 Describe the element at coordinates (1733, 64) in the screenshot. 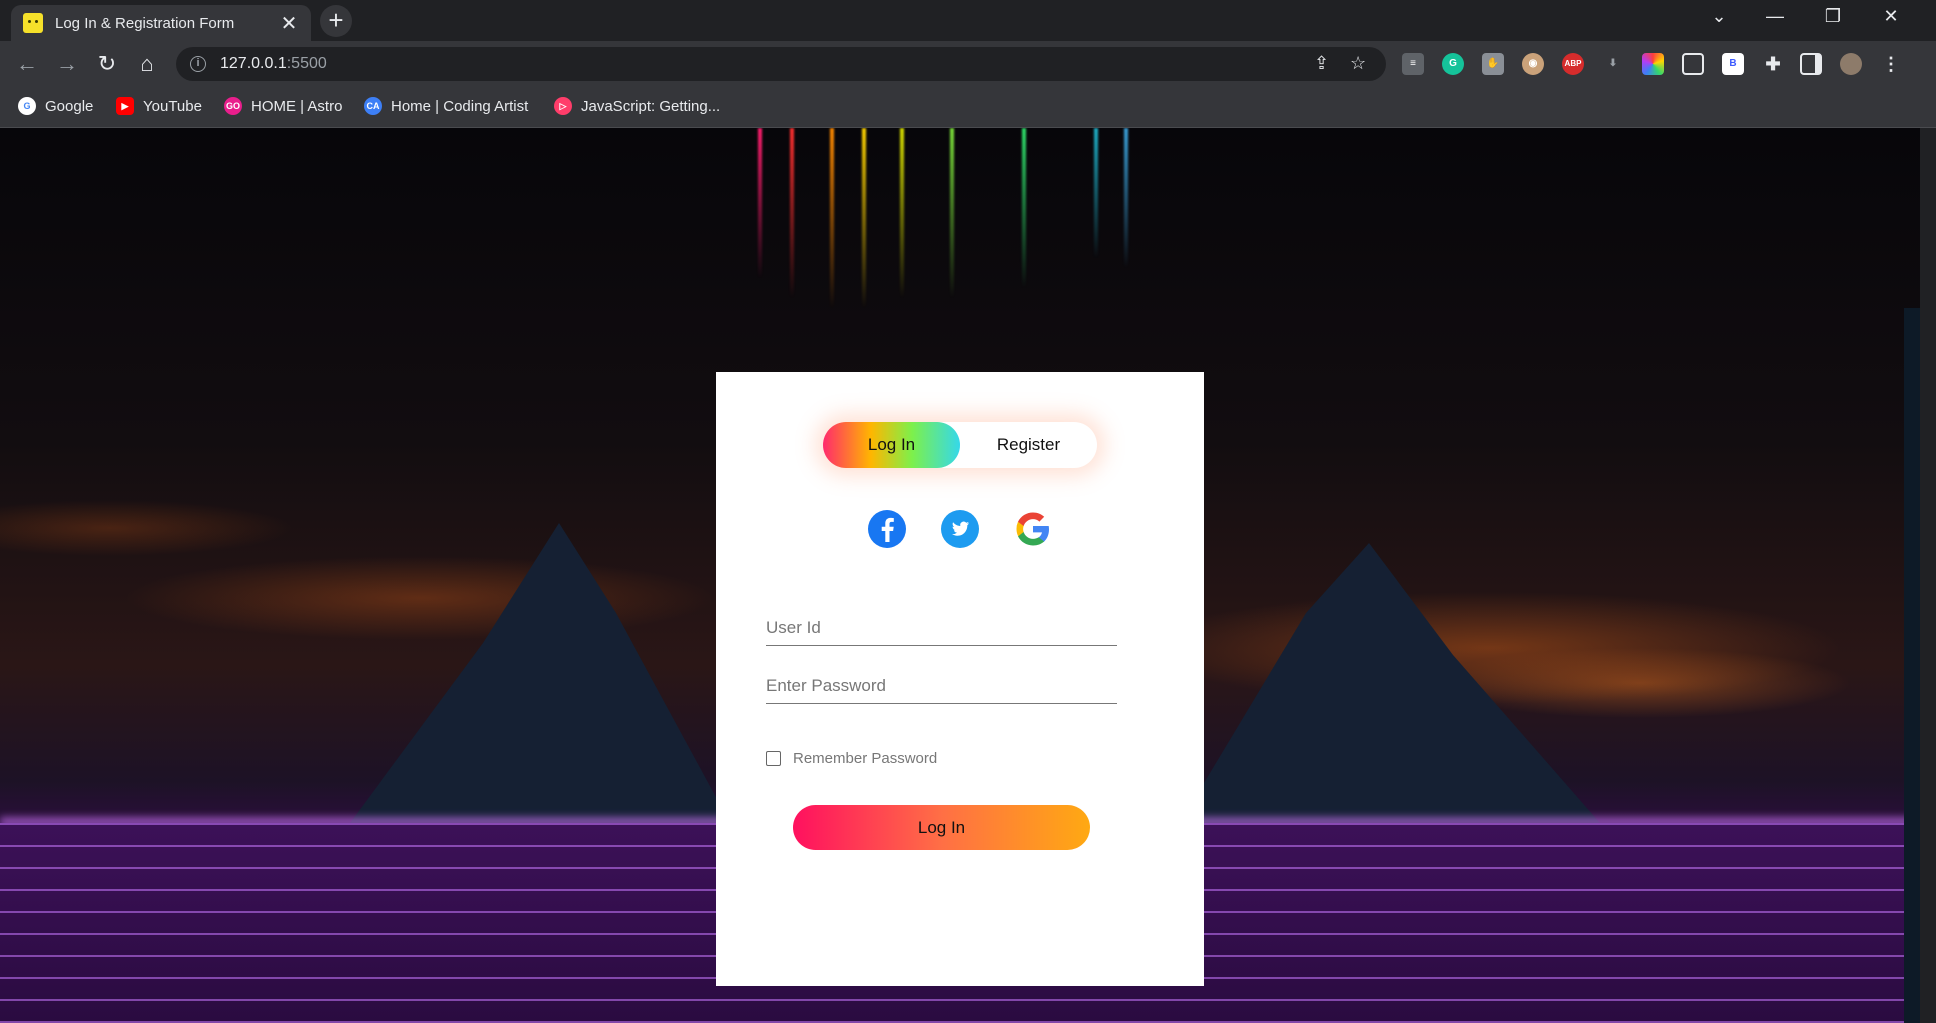

I see `b-icon: B` at that location.